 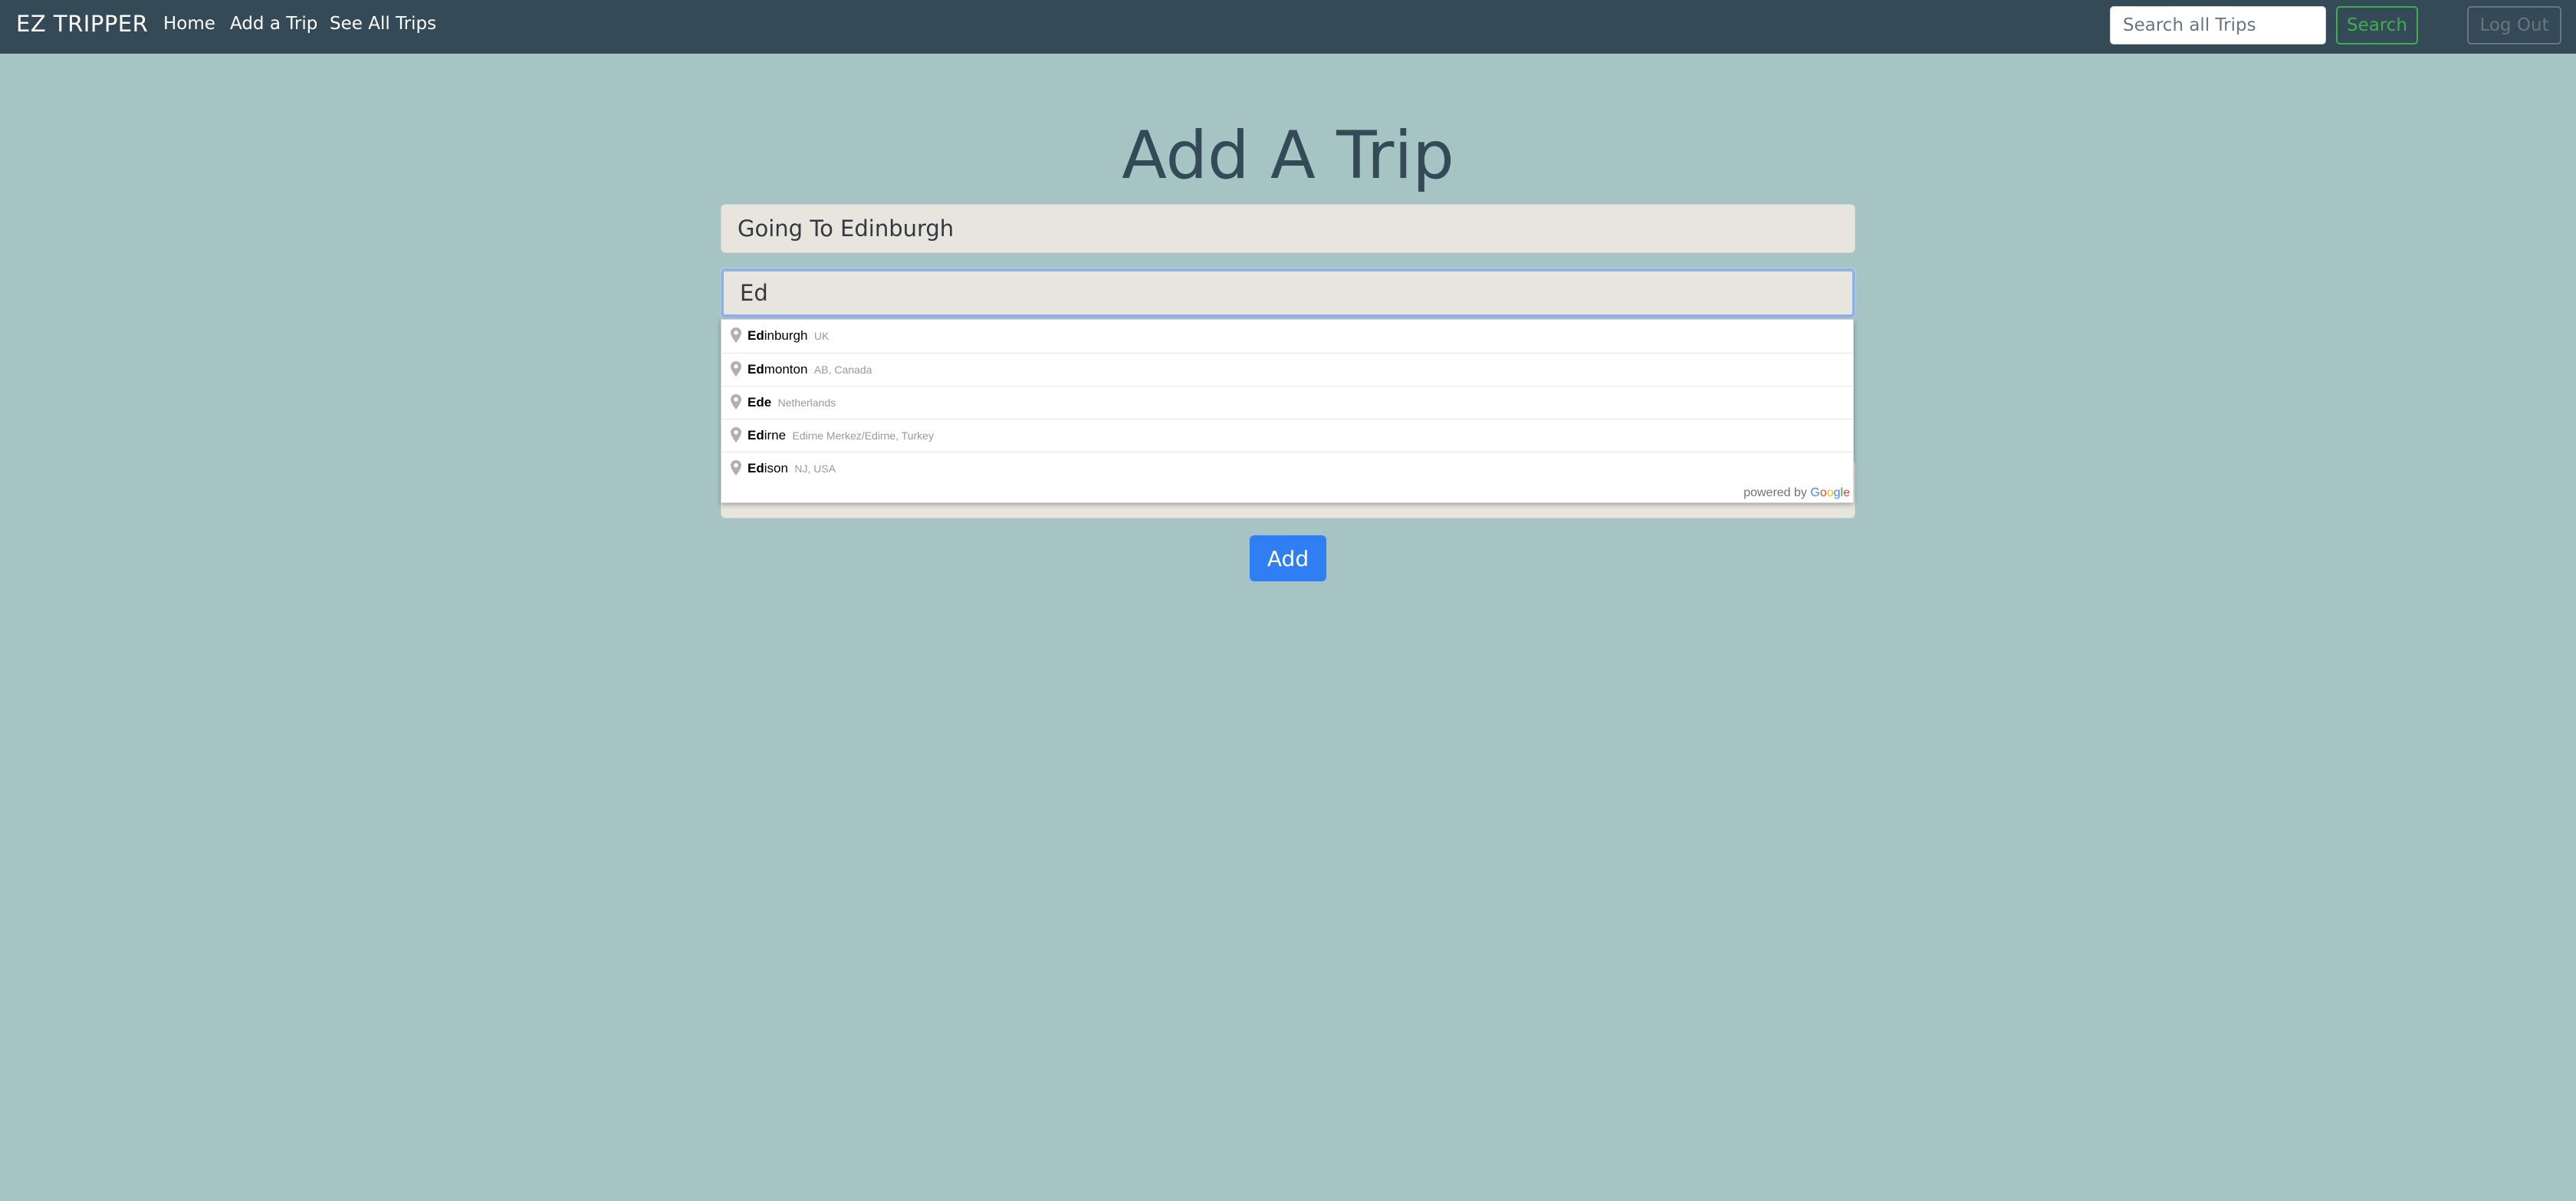 What do you see at coordinates (786, 369) in the screenshot?
I see `suggestion-rest: monton` at bounding box center [786, 369].